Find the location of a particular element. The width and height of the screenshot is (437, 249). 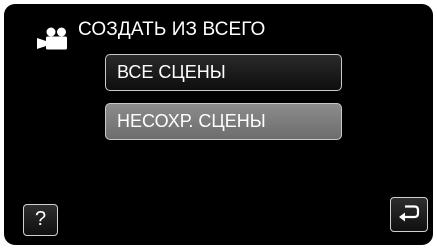

all-scenes-button: ВСЕ СЦЕНЫ is located at coordinates (223, 72).